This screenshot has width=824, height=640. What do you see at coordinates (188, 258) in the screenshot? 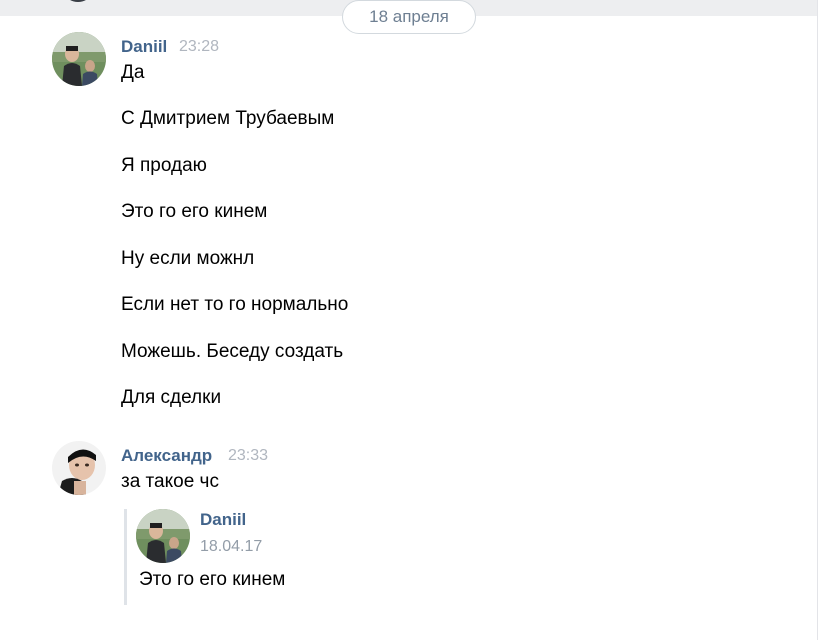
I see `message-text: Ну если можнл` at bounding box center [188, 258].